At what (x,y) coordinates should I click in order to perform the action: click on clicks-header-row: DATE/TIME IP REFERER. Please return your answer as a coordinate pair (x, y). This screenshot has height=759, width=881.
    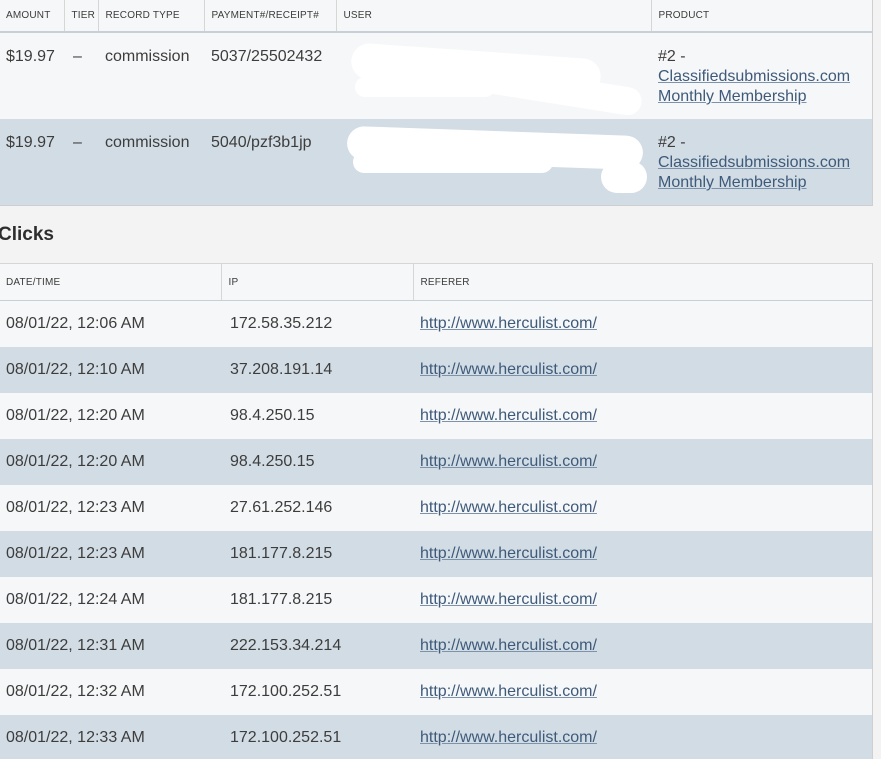
    Looking at the image, I should click on (436, 282).